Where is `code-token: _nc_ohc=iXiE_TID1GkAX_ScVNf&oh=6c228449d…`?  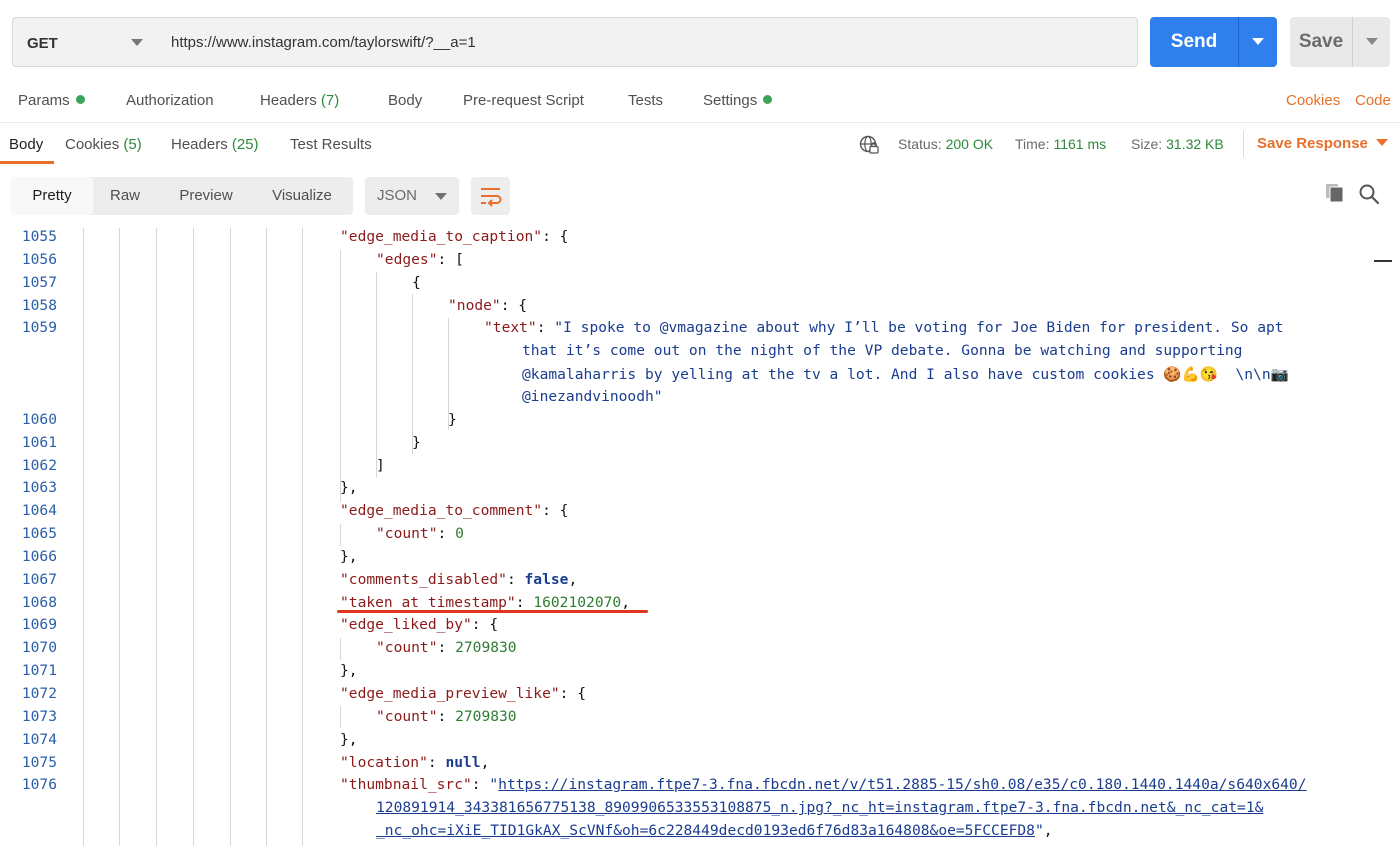
code-token: _nc_ohc=iXiE_TID1GkAX_ScVNf&oh=6c228449d… is located at coordinates (705, 830).